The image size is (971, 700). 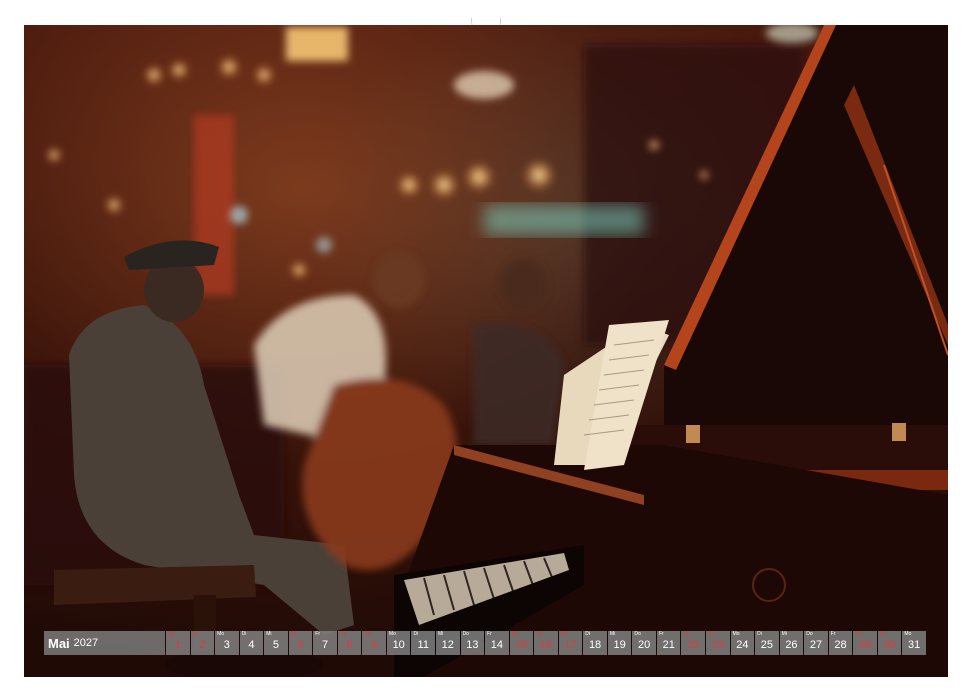 I want to click on calendar-day: Do 27, so click(x=816, y=643).